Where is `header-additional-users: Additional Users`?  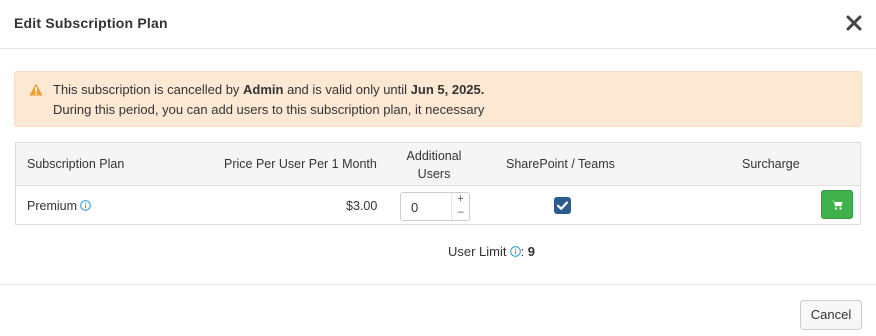 header-additional-users: Additional Users is located at coordinates (434, 165).